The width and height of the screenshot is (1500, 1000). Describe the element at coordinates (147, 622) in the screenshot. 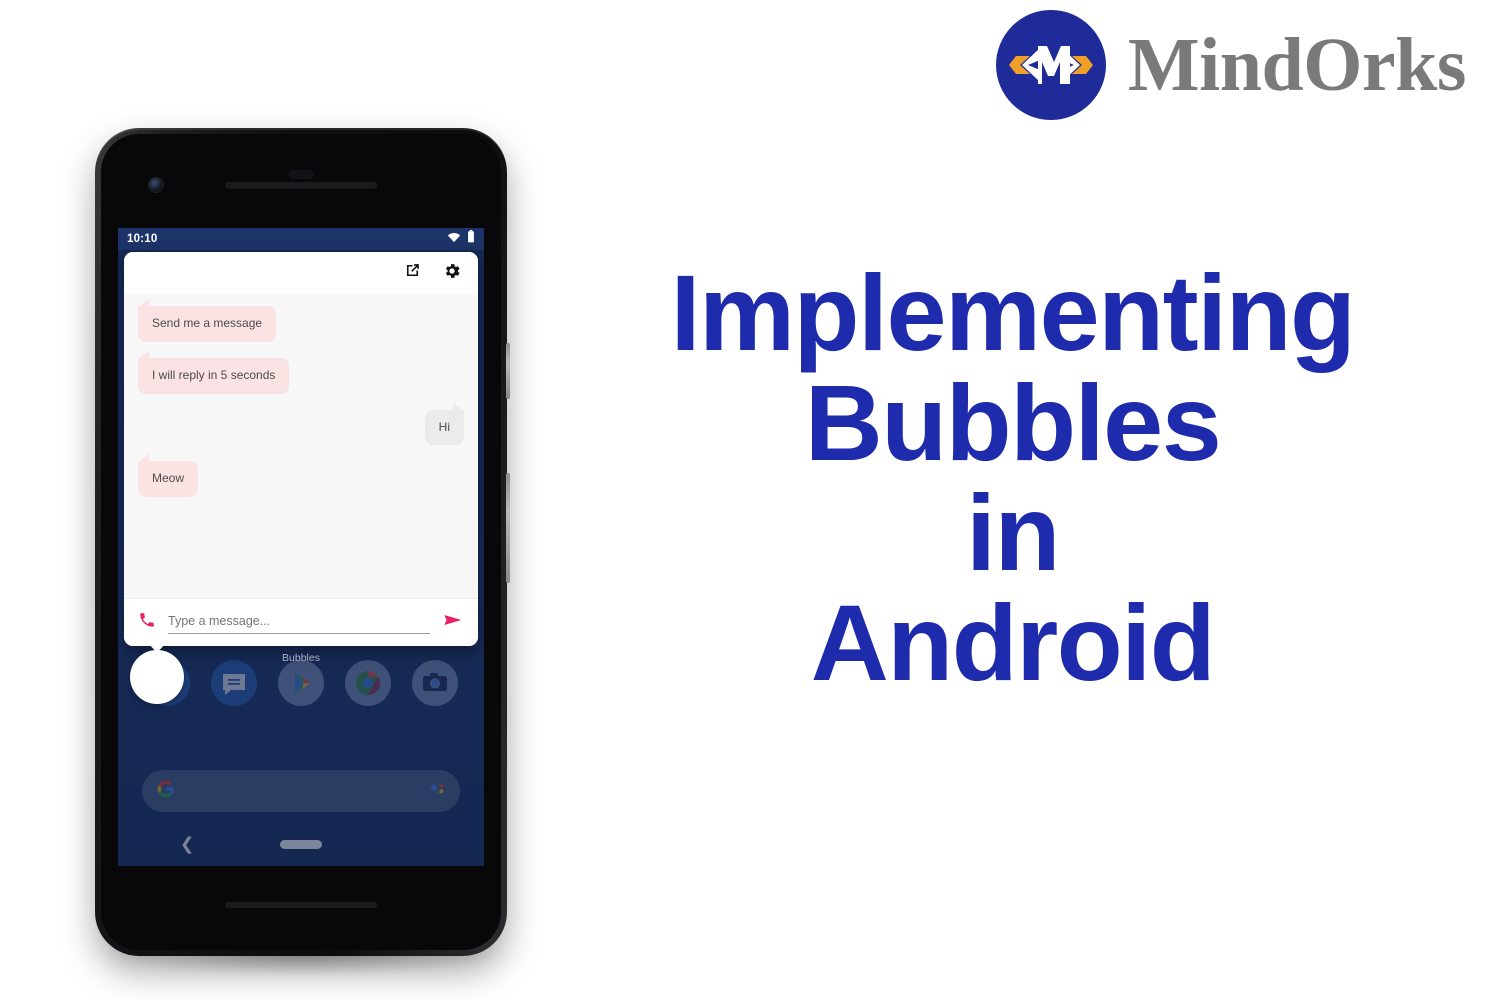

I see `phone-call-icon` at that location.